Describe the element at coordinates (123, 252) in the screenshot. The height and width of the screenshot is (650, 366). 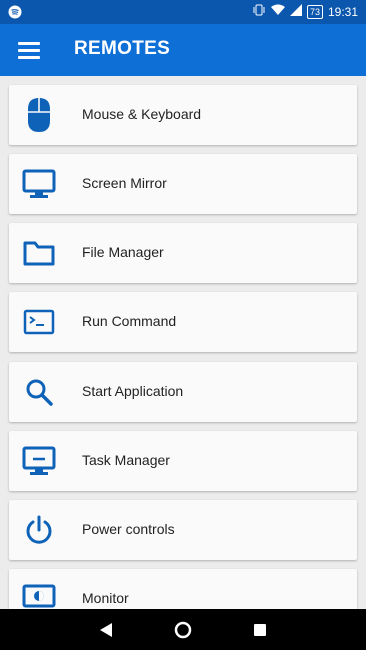
I see `remote-label: File Manager` at that location.